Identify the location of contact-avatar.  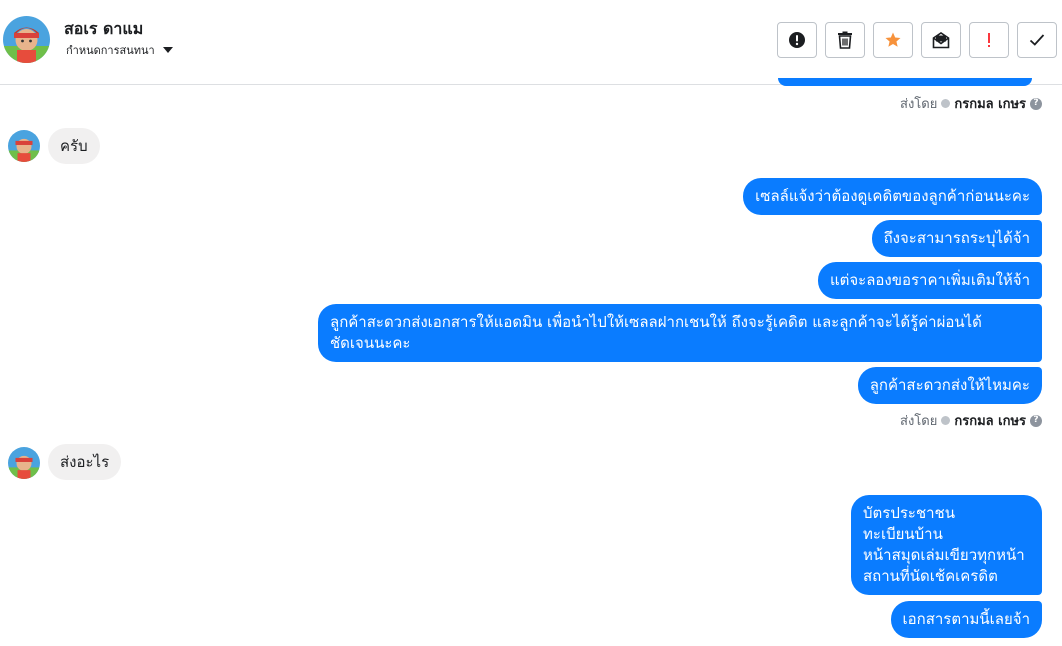
(26, 39).